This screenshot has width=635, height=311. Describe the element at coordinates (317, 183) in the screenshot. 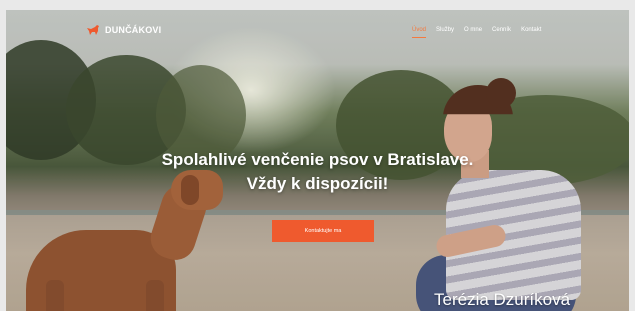

I see `hero-headline-line2: Vždy k dispozícii!` at that location.